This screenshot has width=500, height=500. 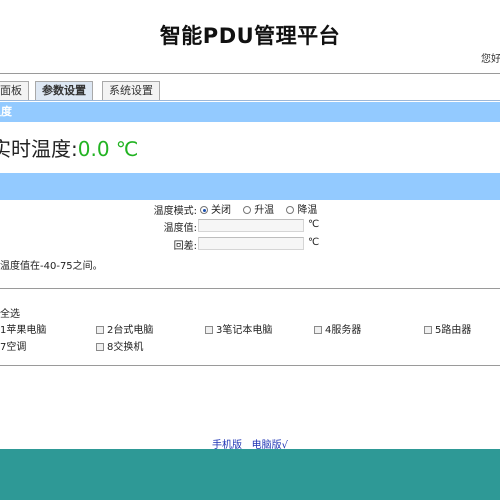 I want to click on temperature-mode-row: 温度模式: 关闭 升温 降温, so click(x=250, y=209).